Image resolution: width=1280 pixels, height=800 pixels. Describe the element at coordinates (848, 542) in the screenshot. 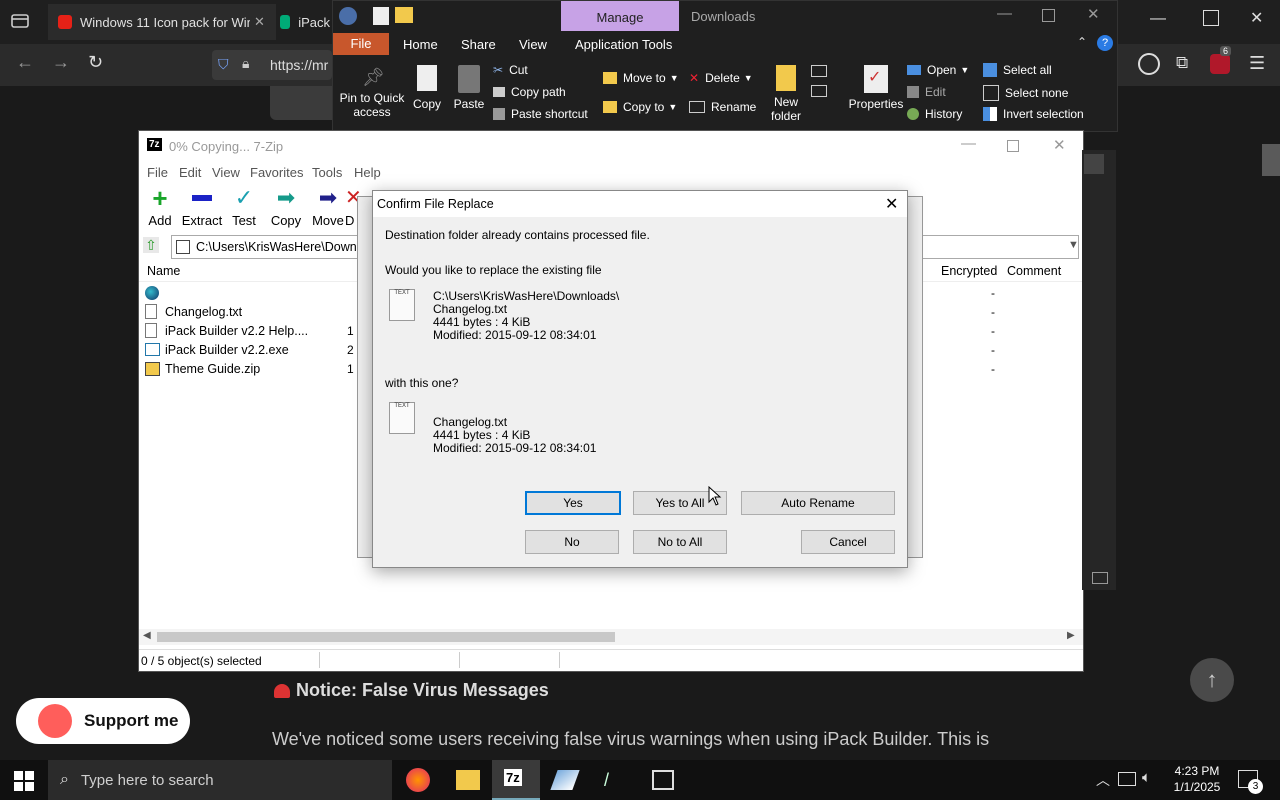

I see `cancel-button: Cancel` at that location.